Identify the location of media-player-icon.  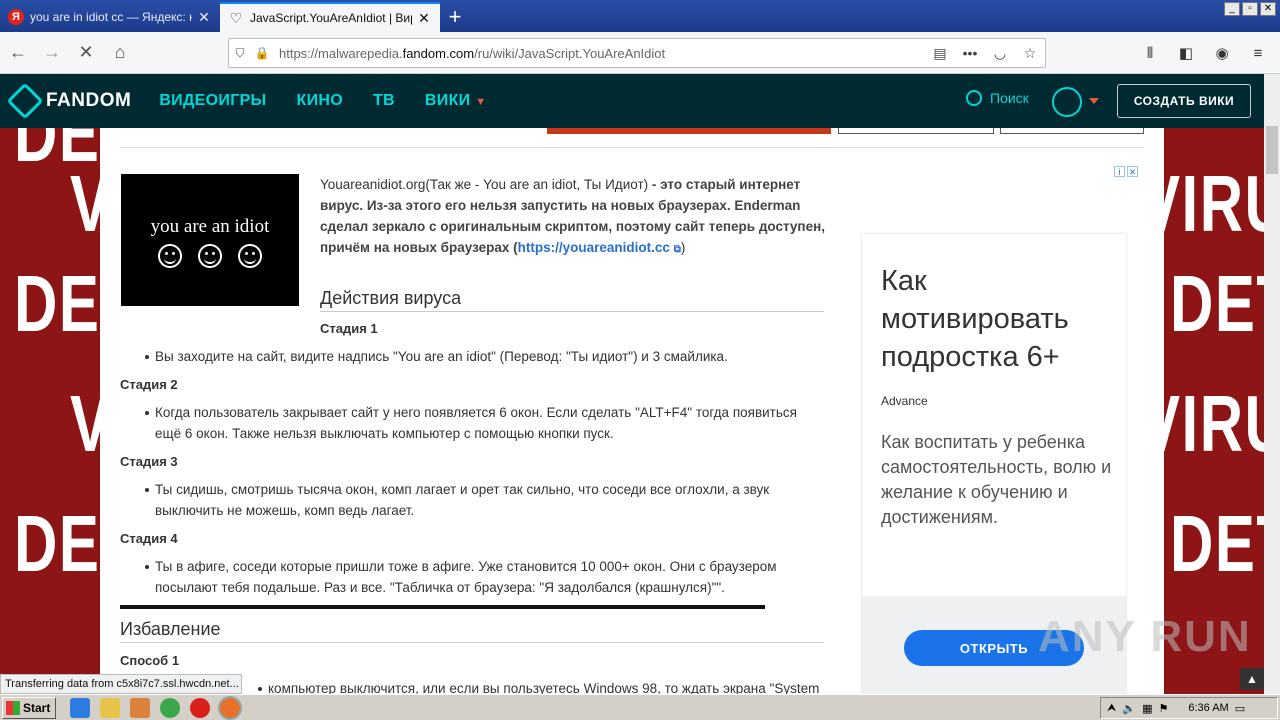
(140, 707).